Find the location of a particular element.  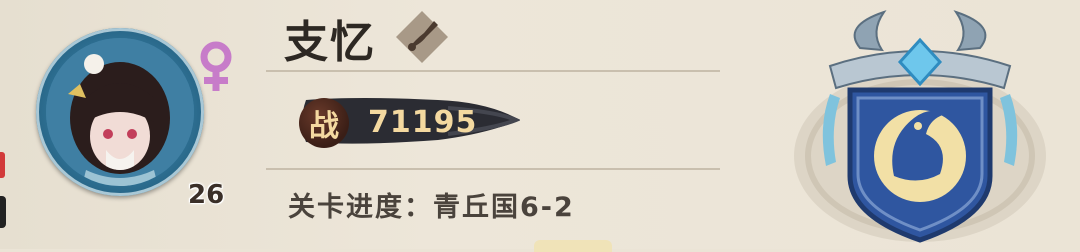

stage-progress-text: 关卡进度：青丘国6-2 is located at coordinates (431, 207).